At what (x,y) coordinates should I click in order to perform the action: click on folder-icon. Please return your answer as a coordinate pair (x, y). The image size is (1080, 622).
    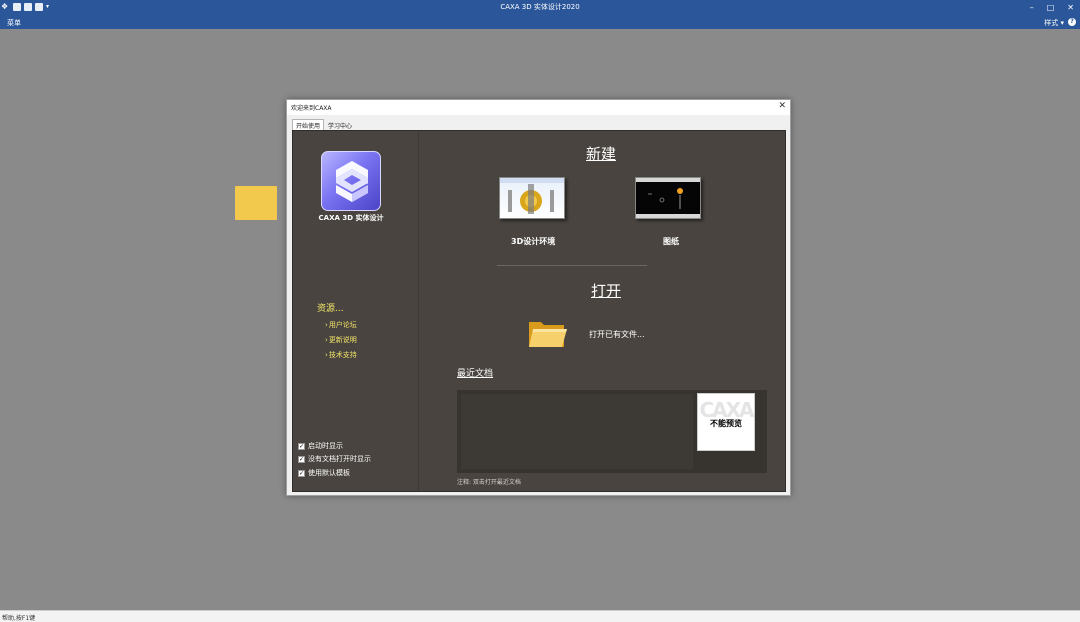
    Looking at the image, I should click on (256, 203).